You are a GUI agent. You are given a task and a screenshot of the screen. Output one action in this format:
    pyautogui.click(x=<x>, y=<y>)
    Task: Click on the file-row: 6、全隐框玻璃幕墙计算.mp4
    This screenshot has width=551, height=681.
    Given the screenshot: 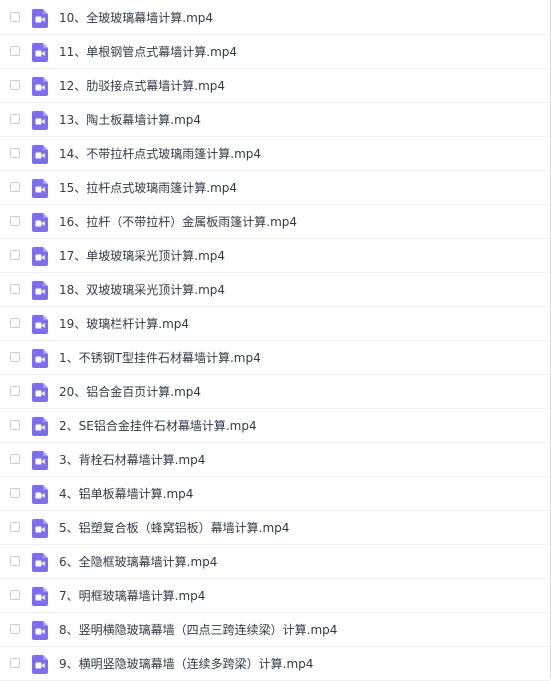 What is the action you would take?
    pyautogui.click(x=275, y=562)
    